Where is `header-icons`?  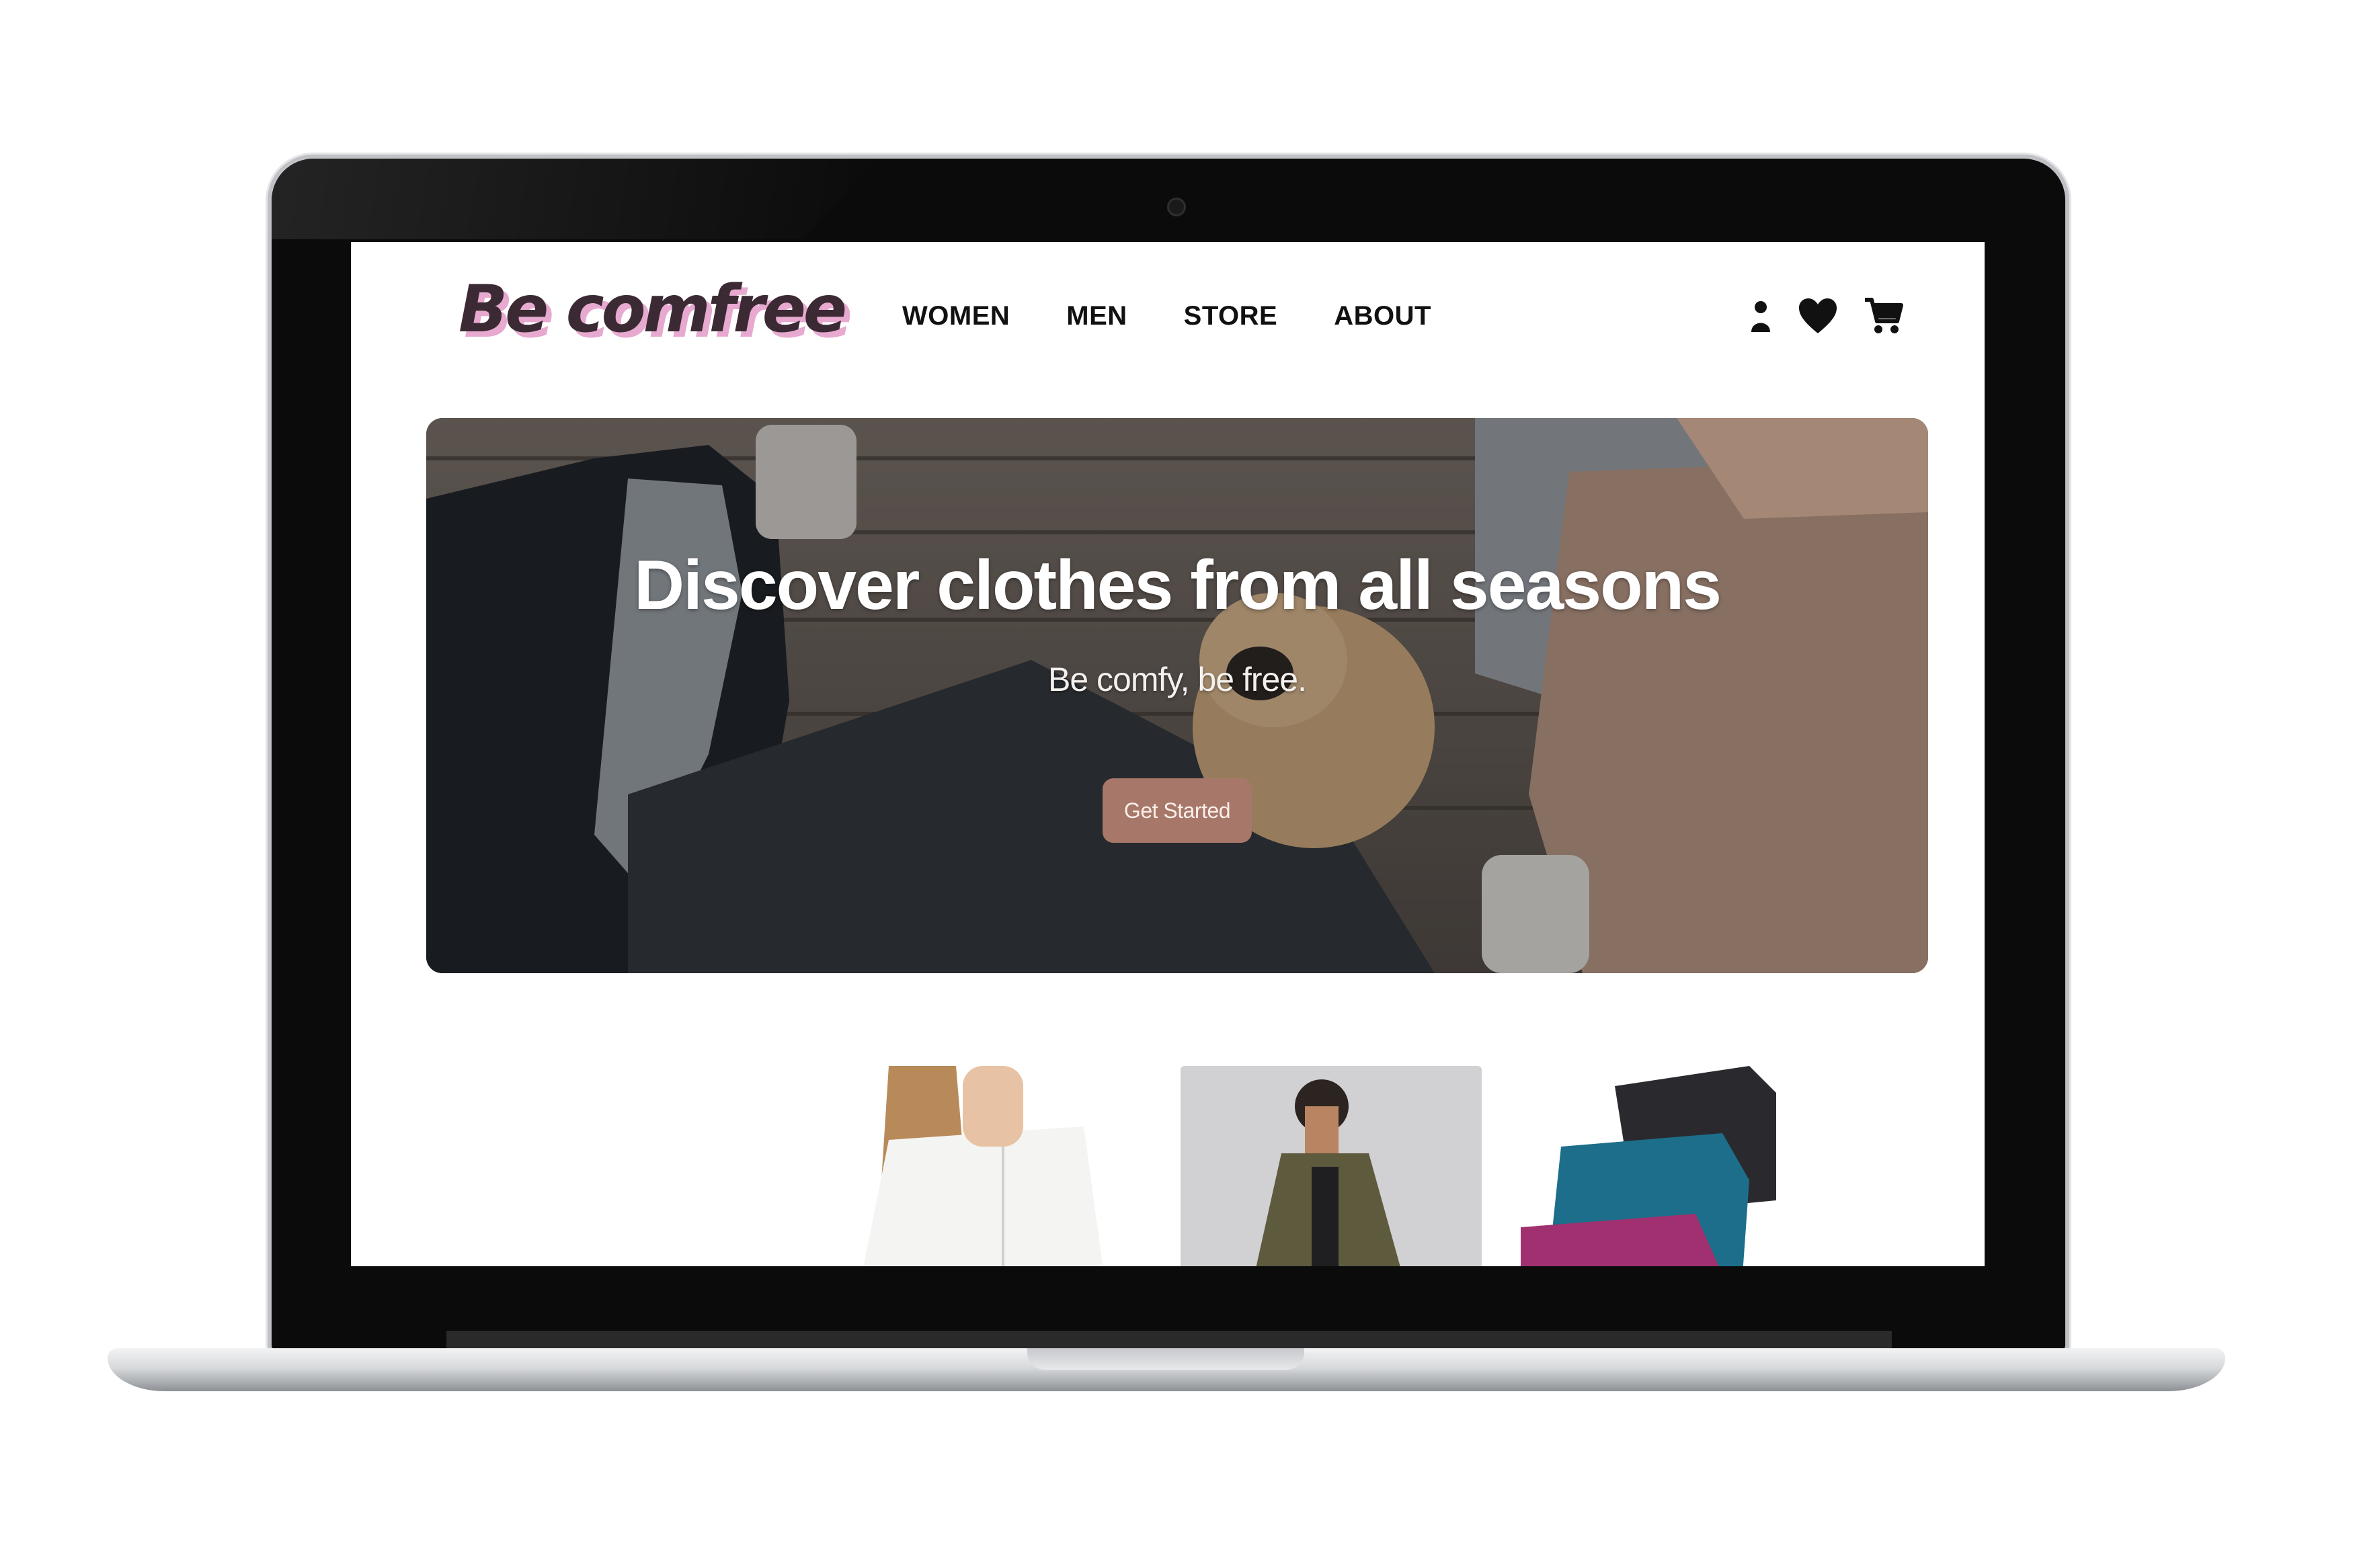
header-icons is located at coordinates (1827, 316).